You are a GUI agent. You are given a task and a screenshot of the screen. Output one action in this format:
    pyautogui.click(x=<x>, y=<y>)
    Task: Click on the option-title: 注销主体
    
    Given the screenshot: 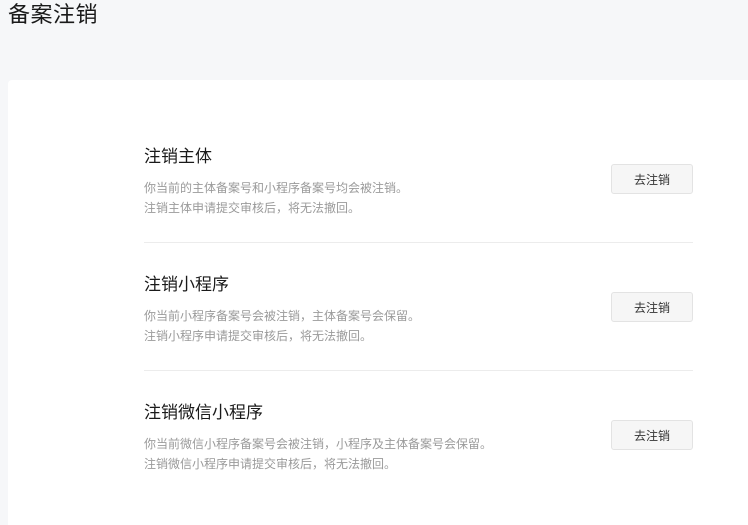 What is the action you would take?
    pyautogui.click(x=178, y=157)
    